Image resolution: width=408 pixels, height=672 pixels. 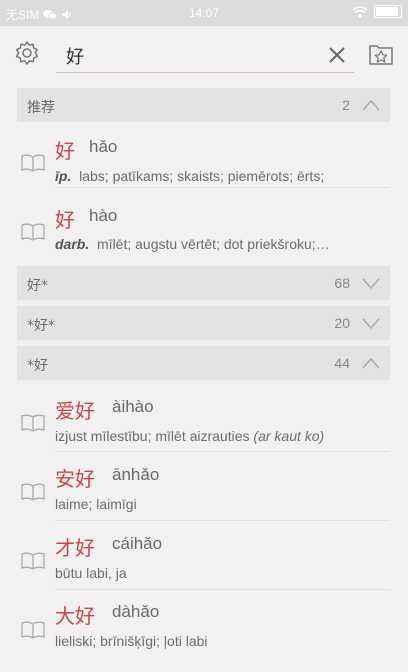 I want to click on section-header-suffix: *好 44, so click(x=203, y=363).